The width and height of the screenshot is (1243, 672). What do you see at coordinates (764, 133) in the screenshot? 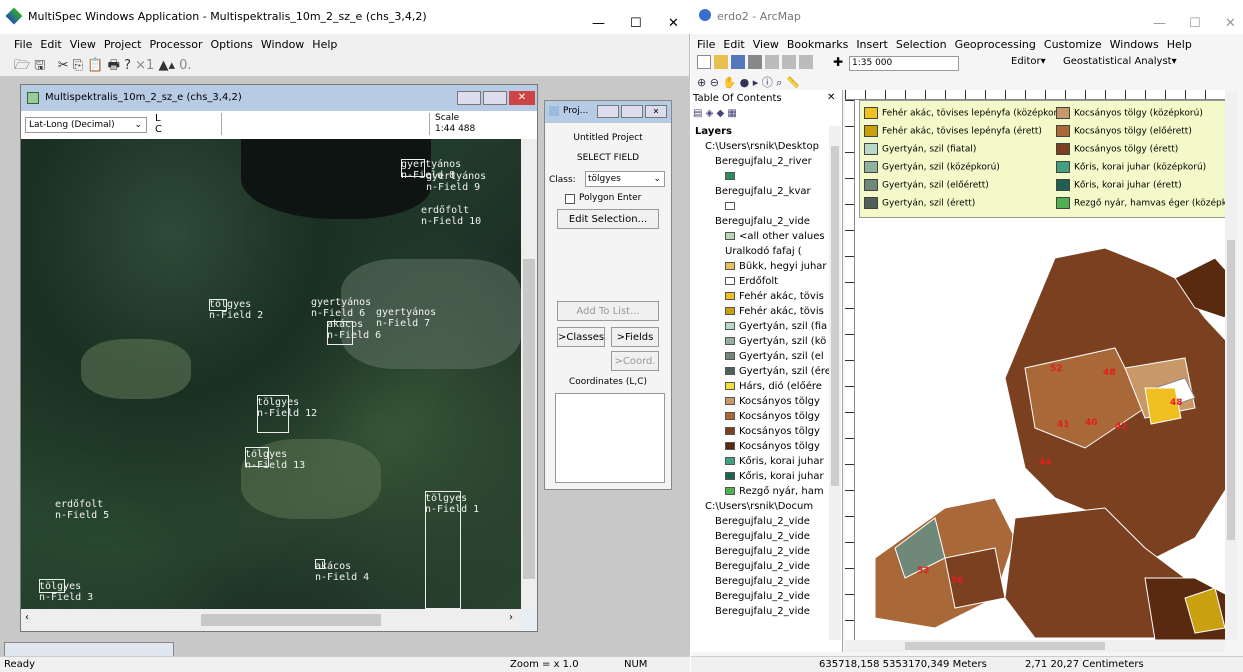
I see `toc-item: Layers` at bounding box center [764, 133].